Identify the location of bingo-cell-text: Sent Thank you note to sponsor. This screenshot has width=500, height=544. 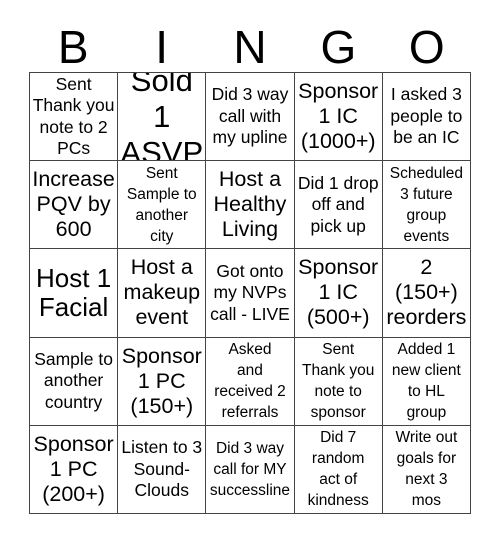
(338, 381).